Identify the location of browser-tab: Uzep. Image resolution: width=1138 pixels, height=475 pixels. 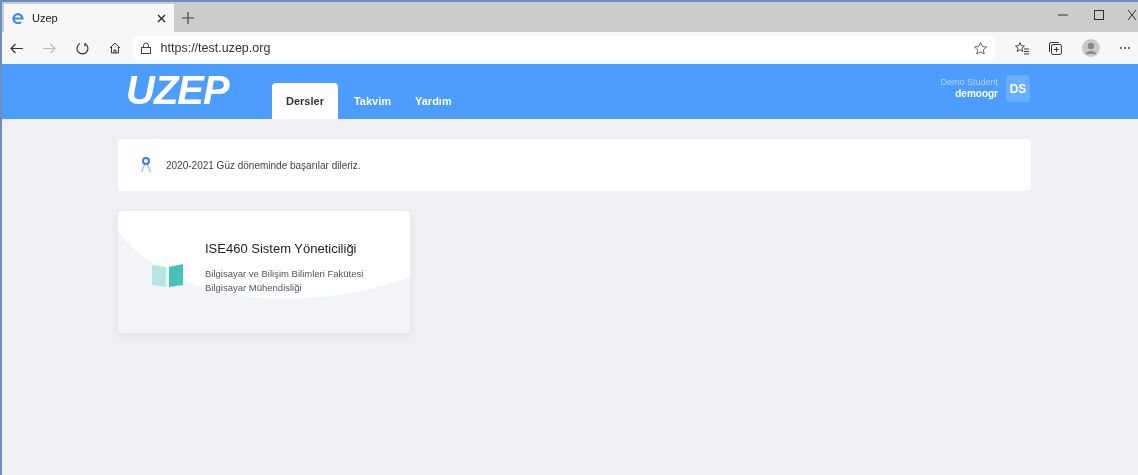
(89, 18).